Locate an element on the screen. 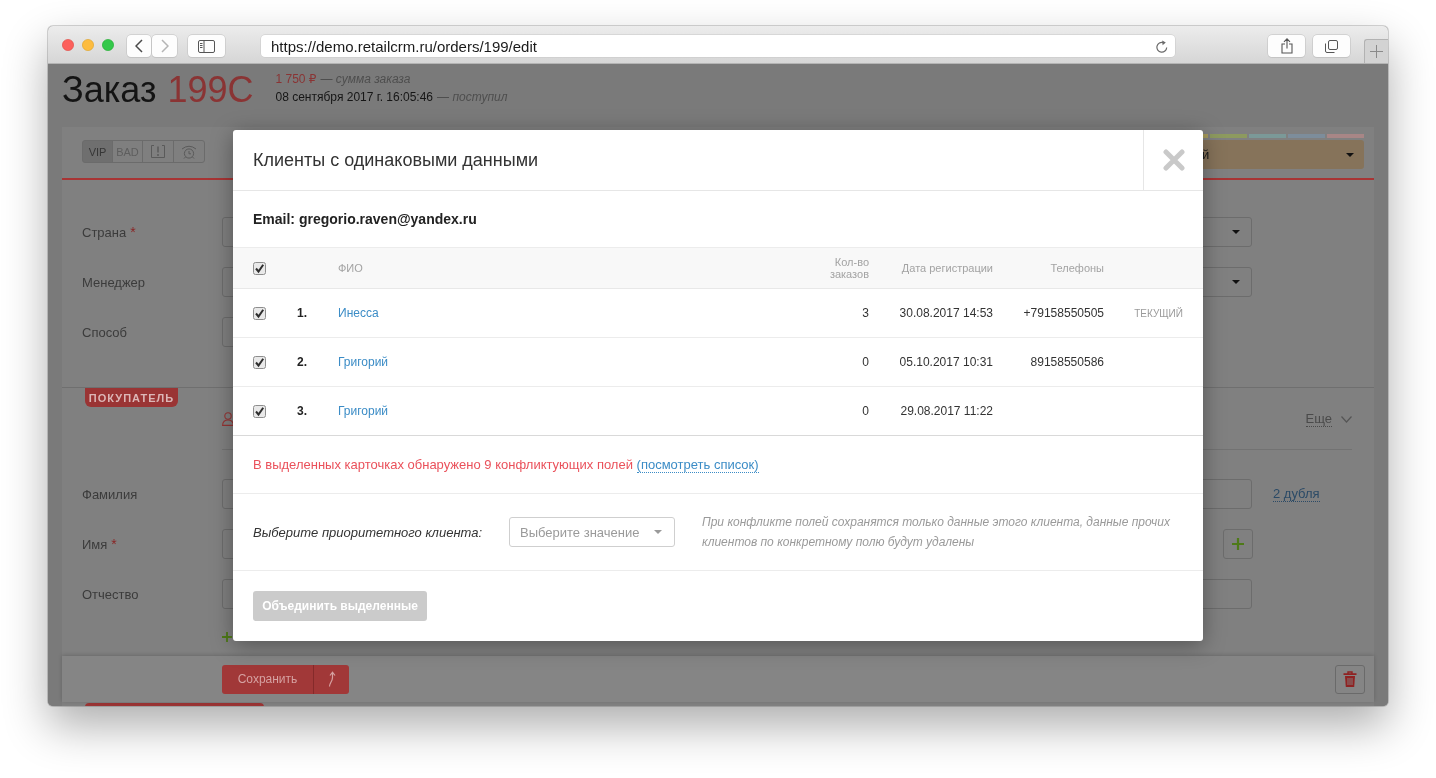 The image size is (1436, 778). tabs-icon is located at coordinates (1331, 46).